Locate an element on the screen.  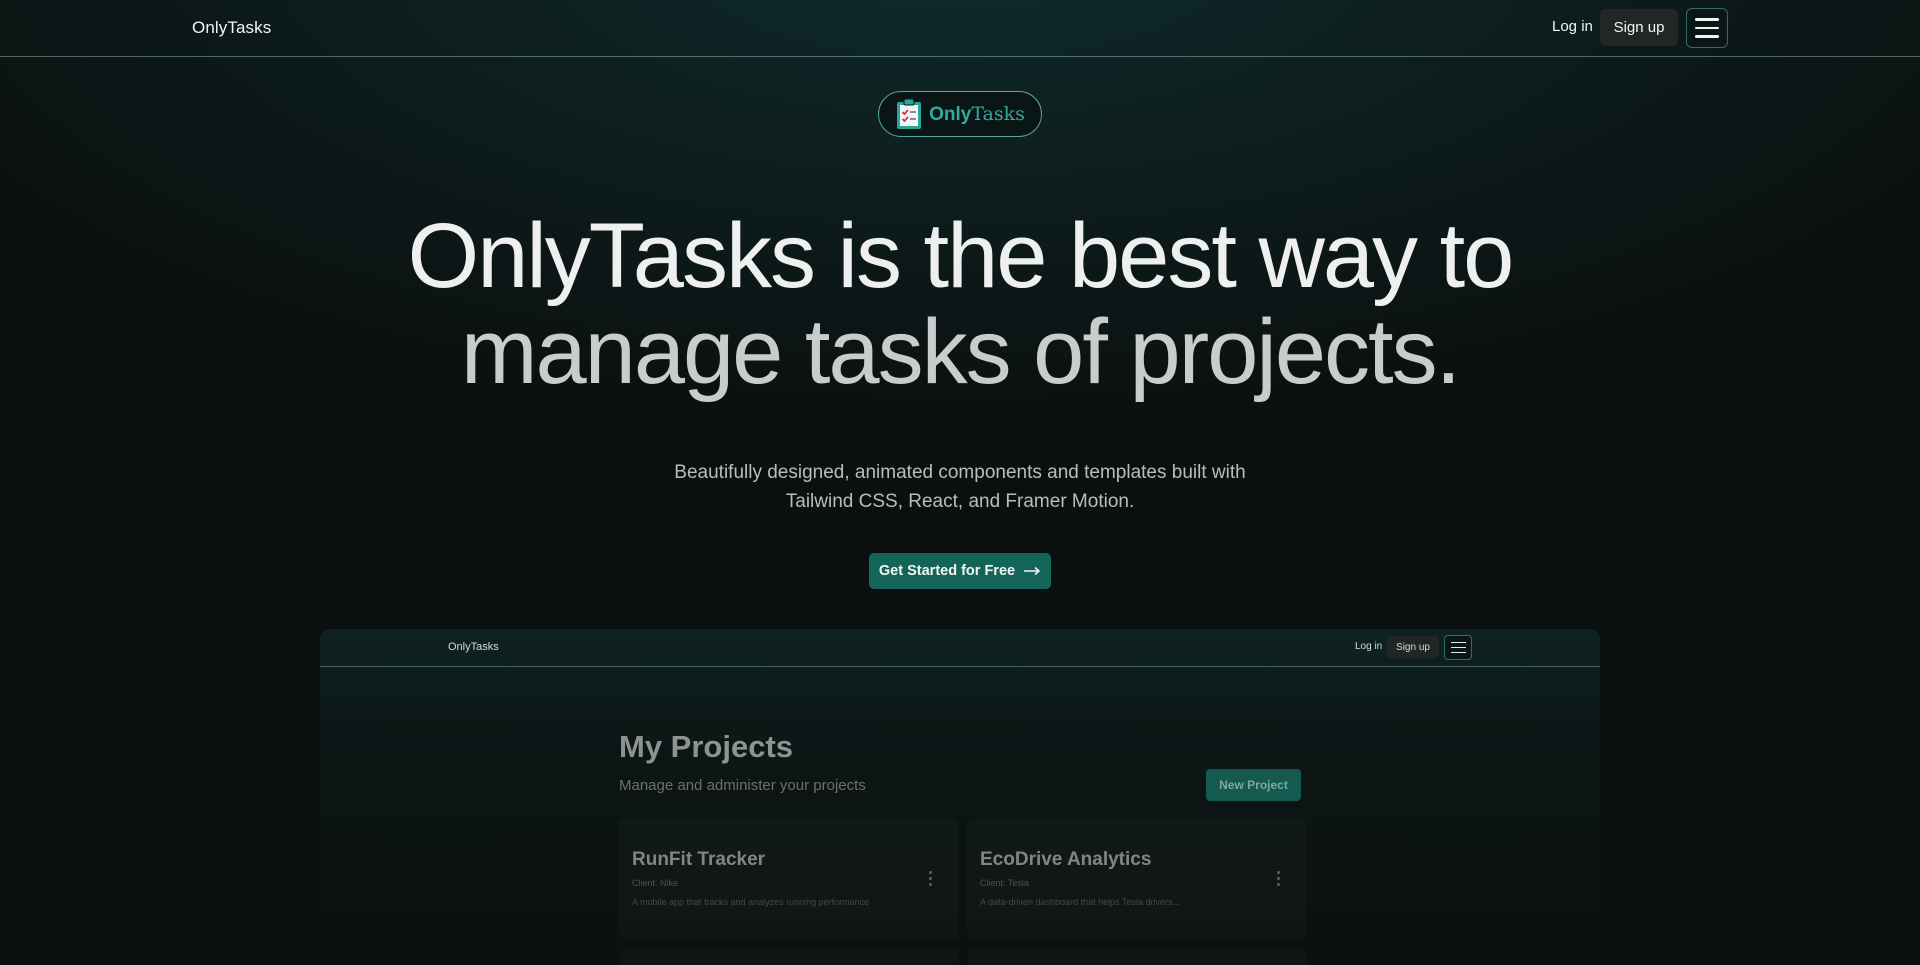
top-navbar: OnlyTasks Log in Sign up is located at coordinates (960, 28).